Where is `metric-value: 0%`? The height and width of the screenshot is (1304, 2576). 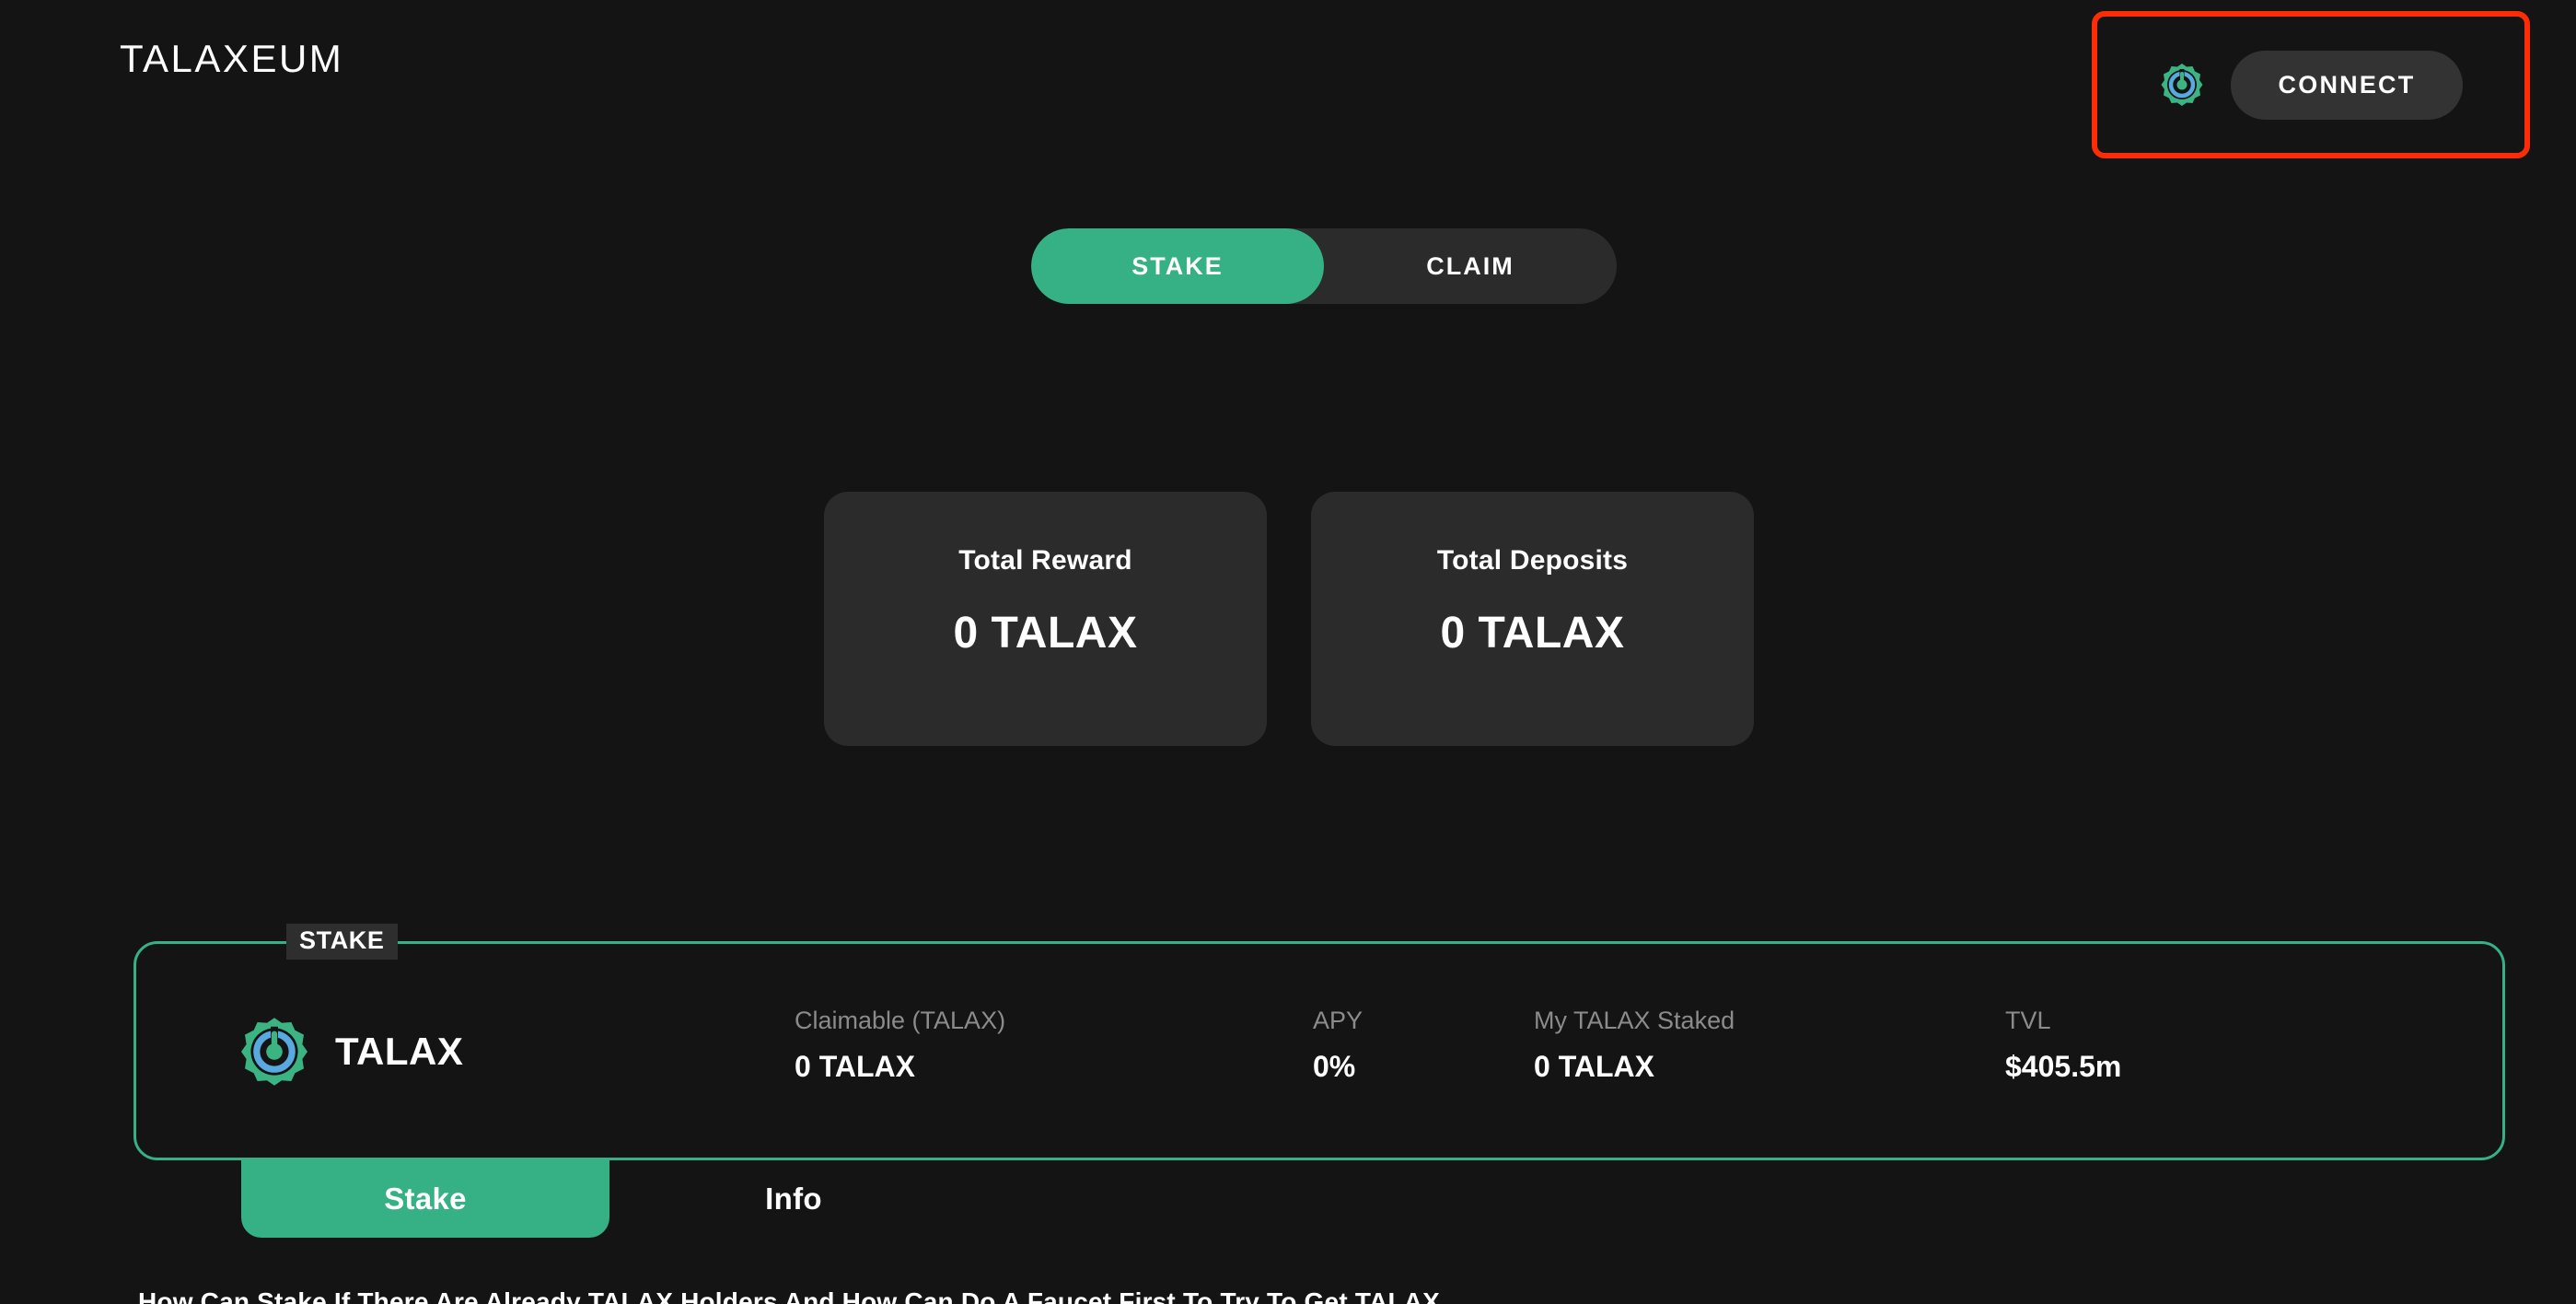 metric-value: 0% is located at coordinates (1334, 1066).